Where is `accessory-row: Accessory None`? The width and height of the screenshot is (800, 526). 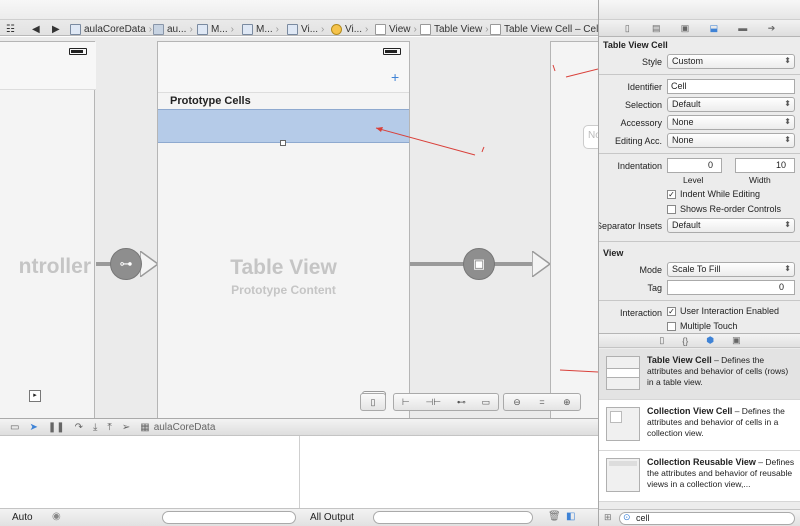 accessory-row: Accessory None is located at coordinates (699, 123).